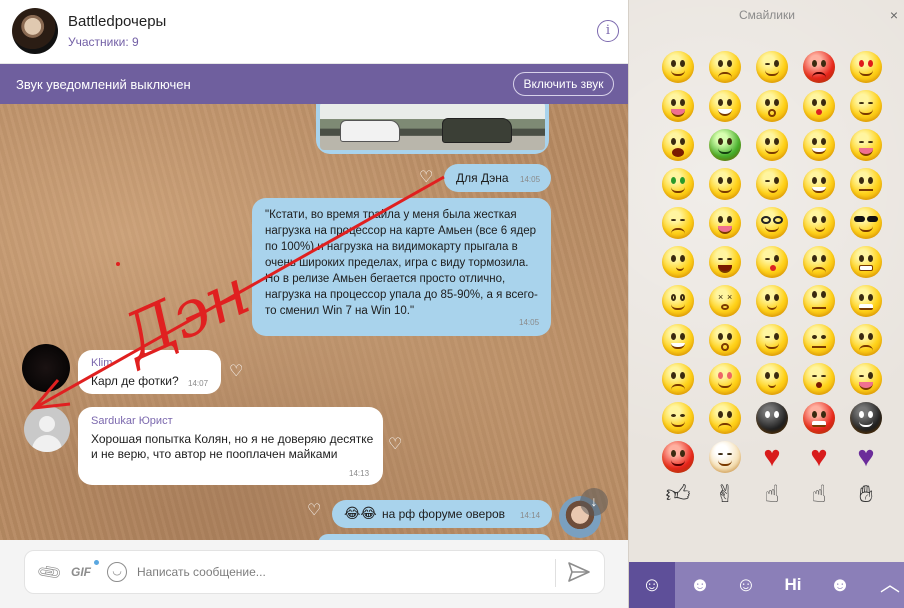  Describe the element at coordinates (819, 301) in the screenshot. I see `rolling-eyes-emoji-icon` at that location.